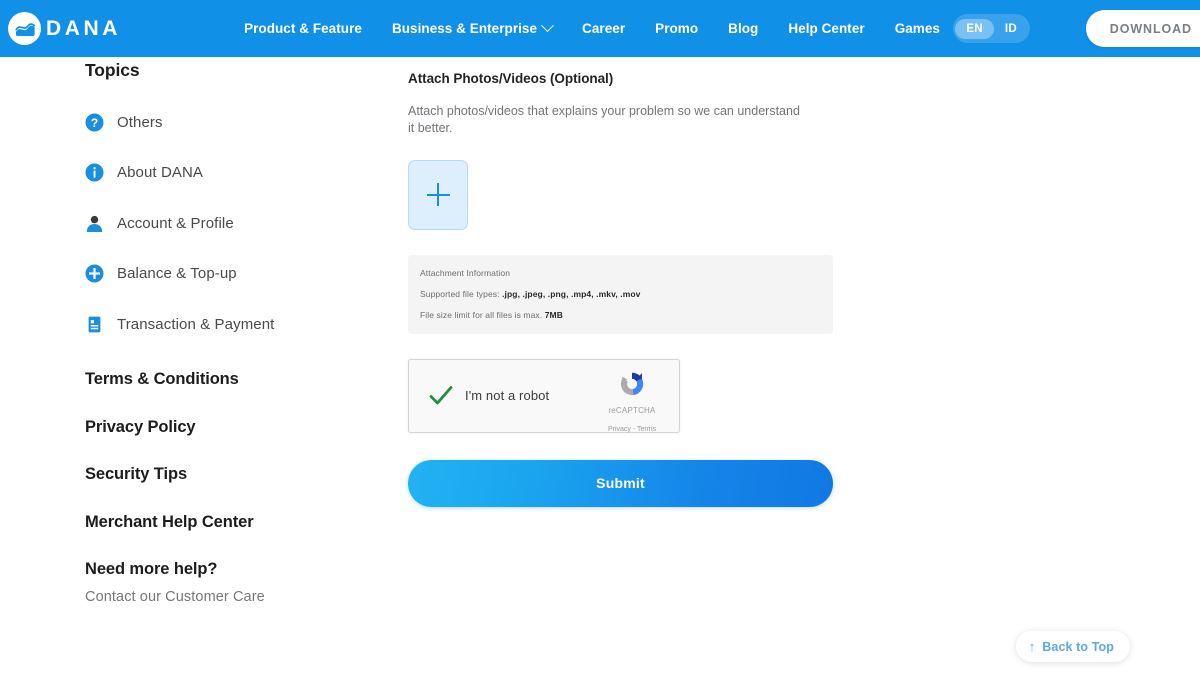 The image size is (1200, 675). What do you see at coordinates (481, 314) in the screenshot?
I see `file-size-limit-label: File size limit for all files is max.` at bounding box center [481, 314].